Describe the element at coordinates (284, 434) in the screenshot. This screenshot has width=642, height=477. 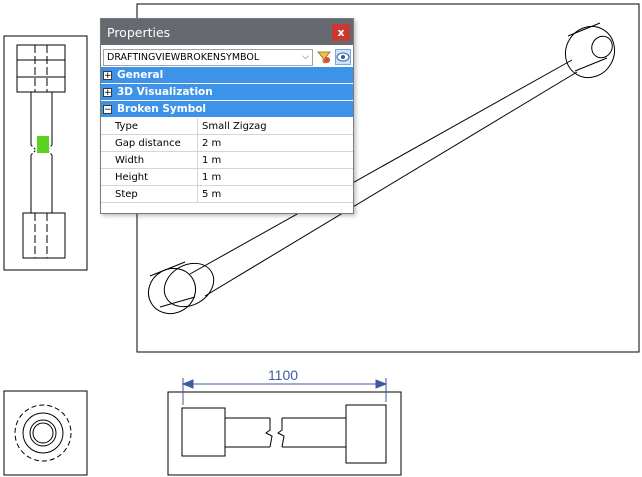
I see `front-view-shaft` at that location.